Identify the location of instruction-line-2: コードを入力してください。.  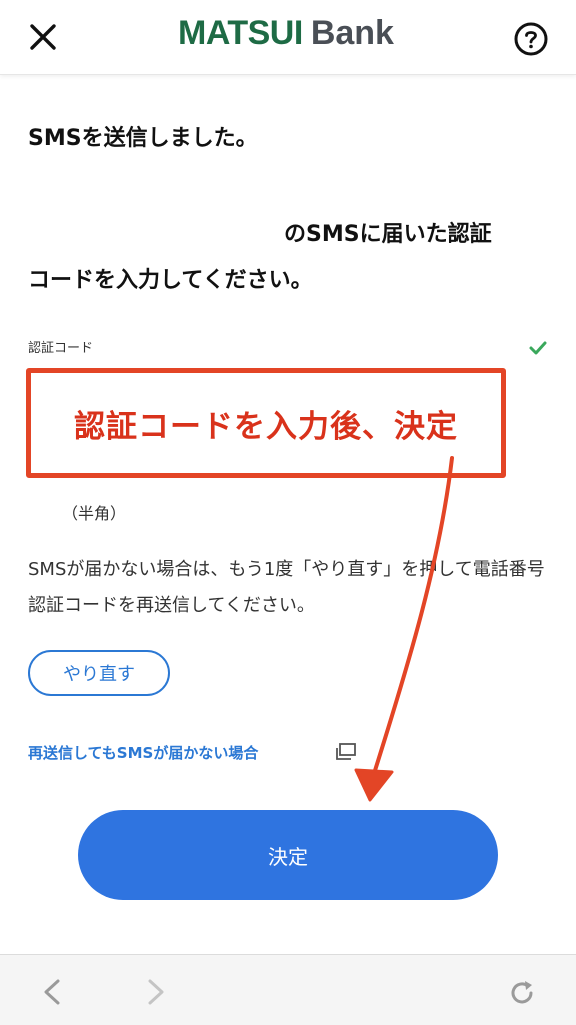
(170, 280).